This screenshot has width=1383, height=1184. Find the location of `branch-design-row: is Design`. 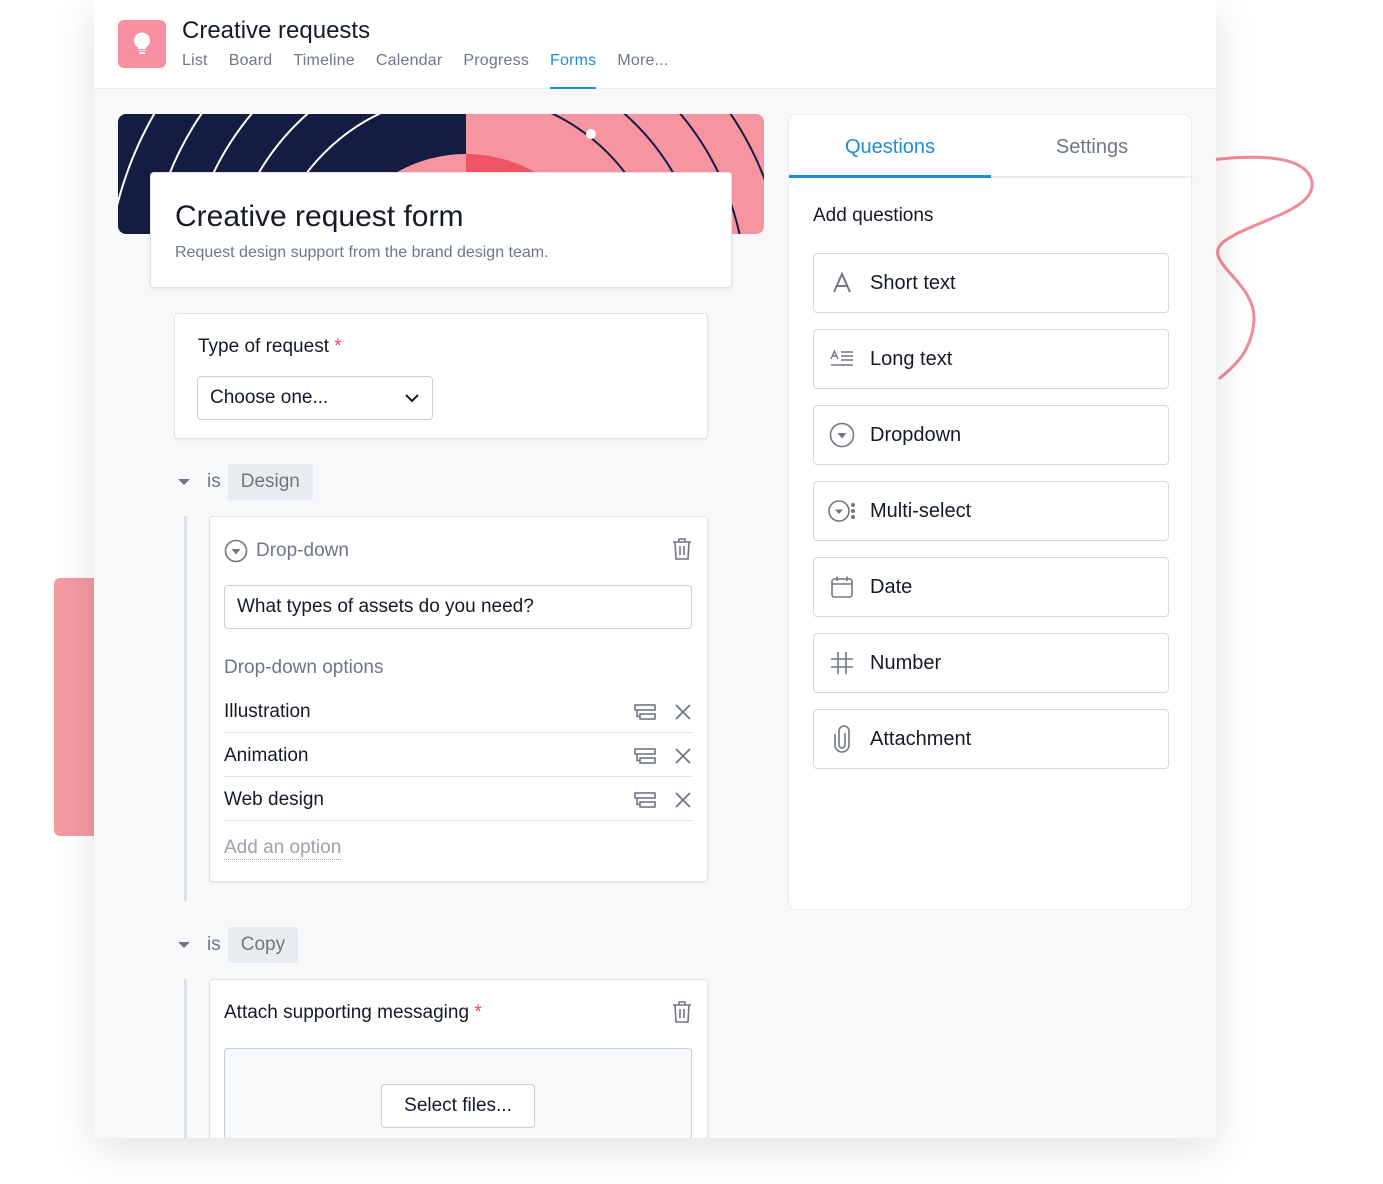

branch-design-row: is Design is located at coordinates (245, 482).